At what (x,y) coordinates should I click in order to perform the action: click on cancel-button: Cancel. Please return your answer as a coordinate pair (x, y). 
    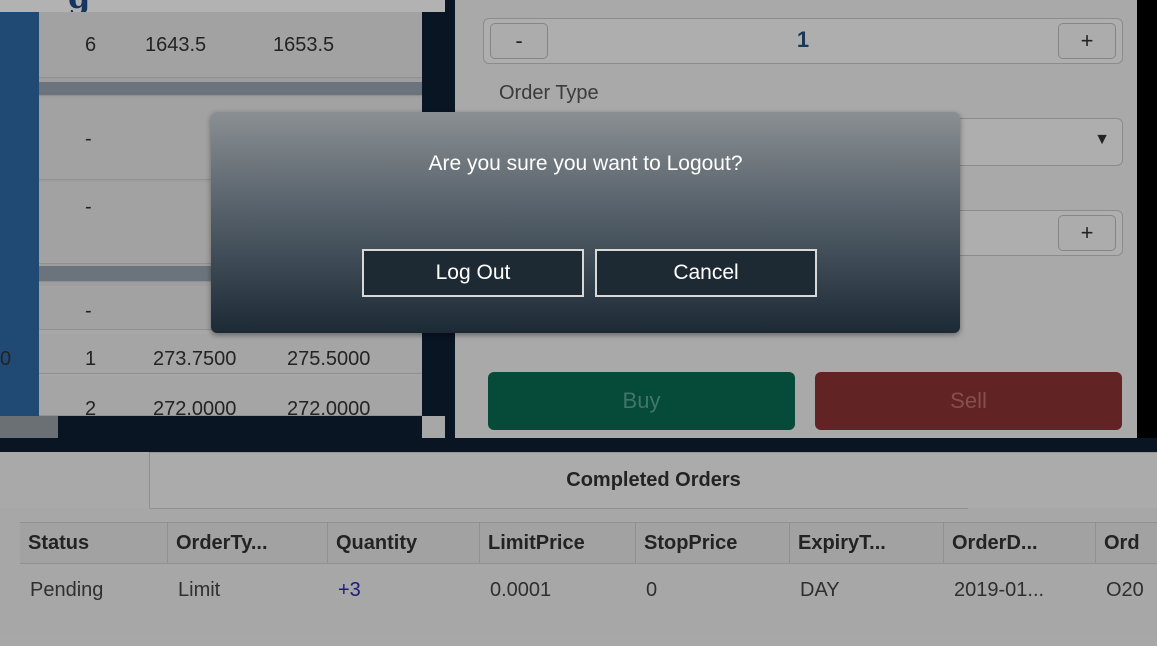
    Looking at the image, I should click on (706, 273).